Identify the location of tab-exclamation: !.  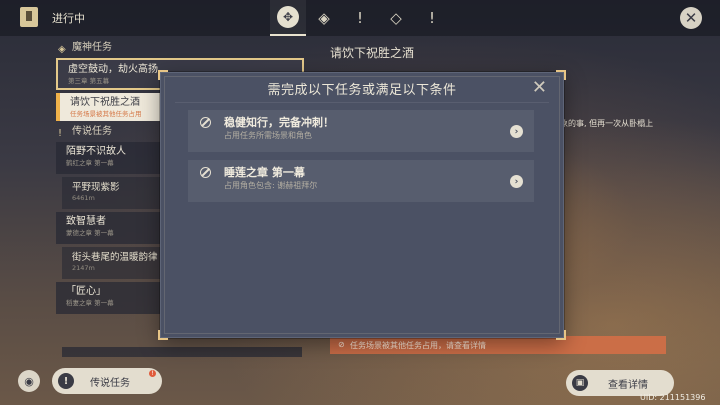
(432, 18).